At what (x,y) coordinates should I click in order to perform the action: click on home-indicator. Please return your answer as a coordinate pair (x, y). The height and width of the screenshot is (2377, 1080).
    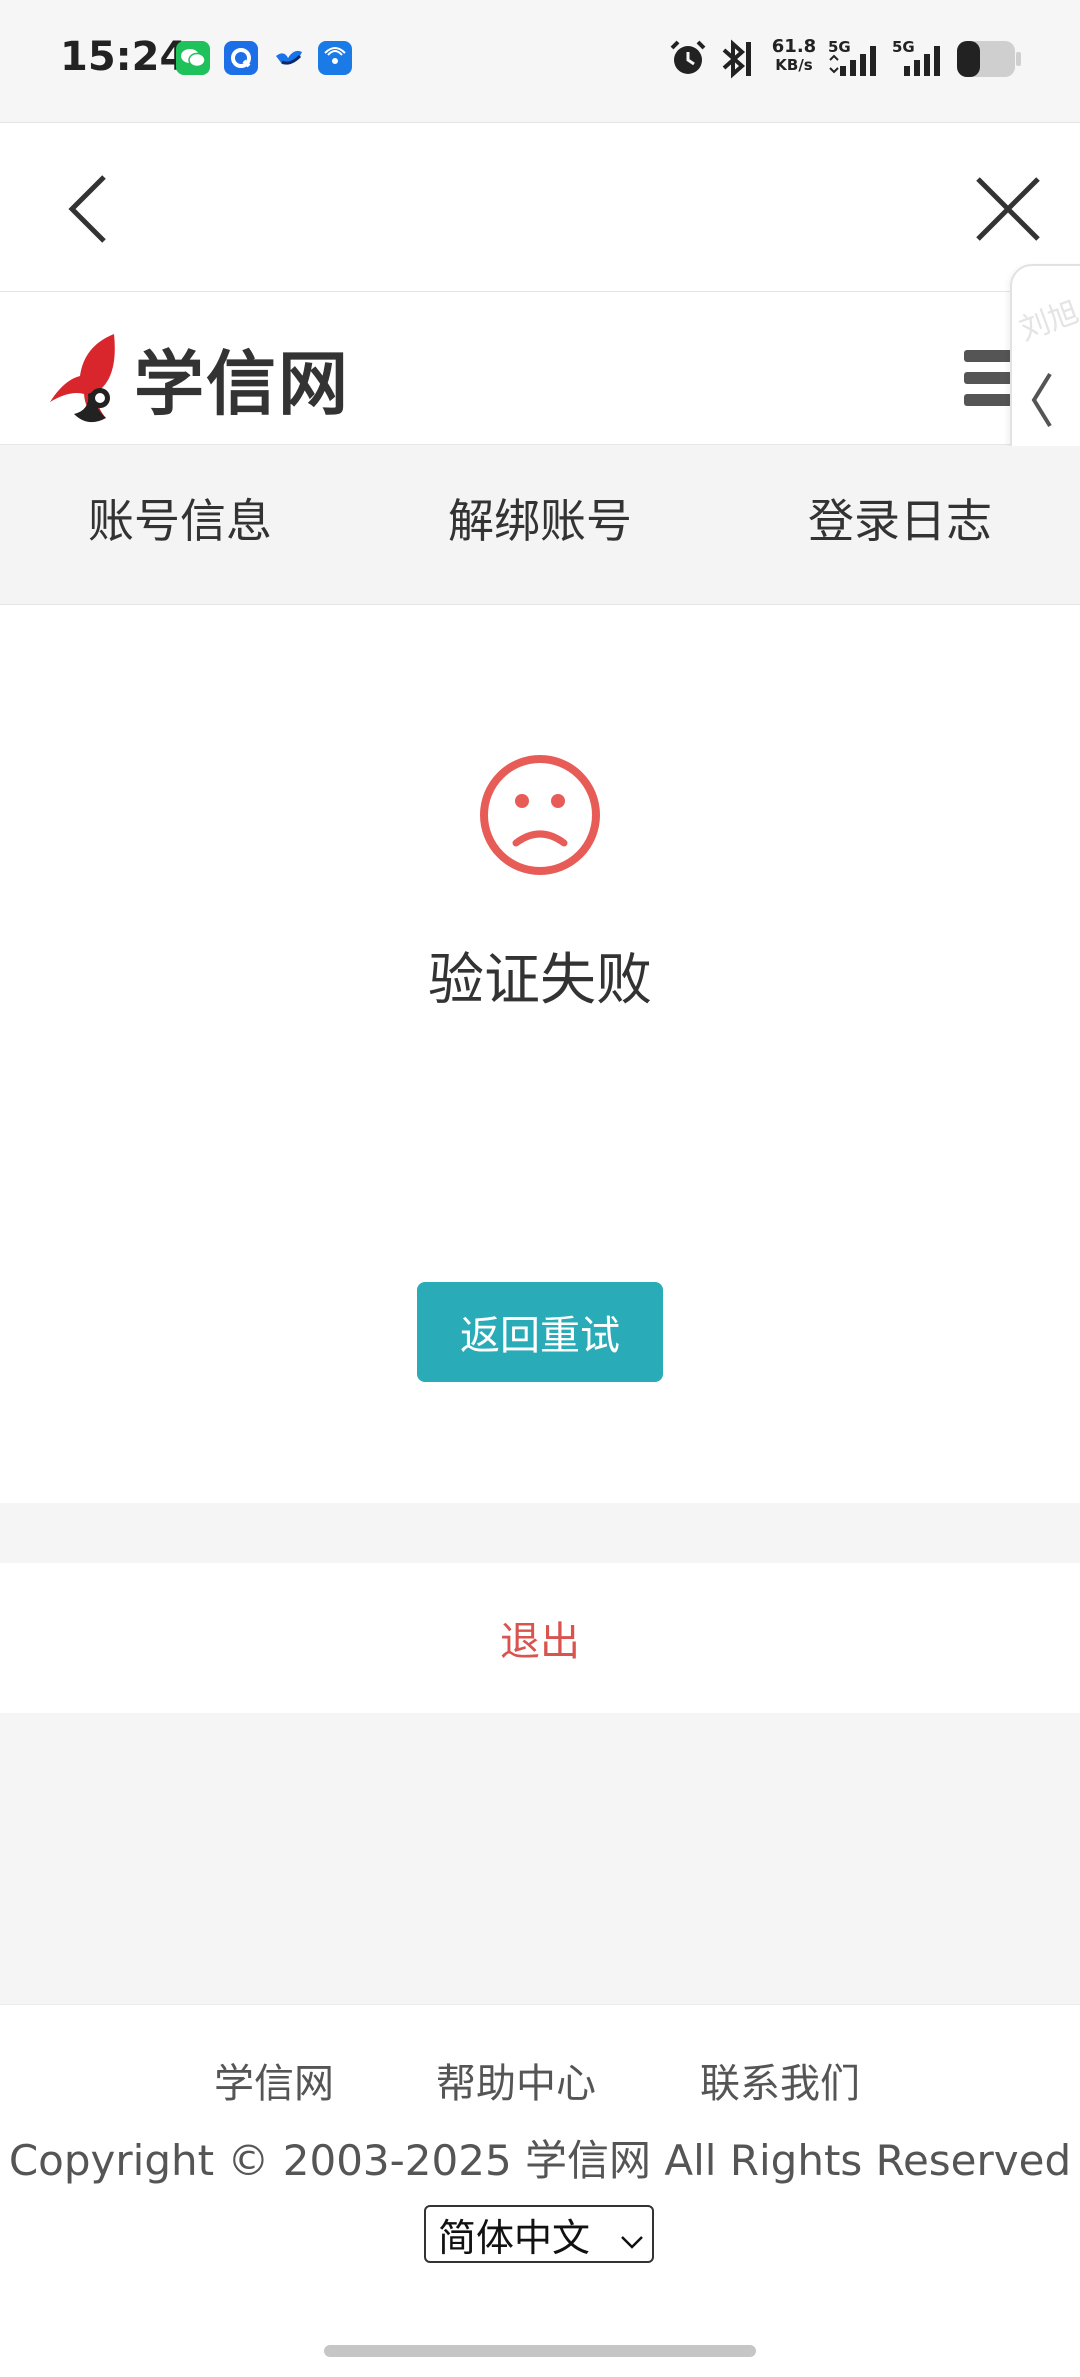
    Looking at the image, I should click on (540, 2351).